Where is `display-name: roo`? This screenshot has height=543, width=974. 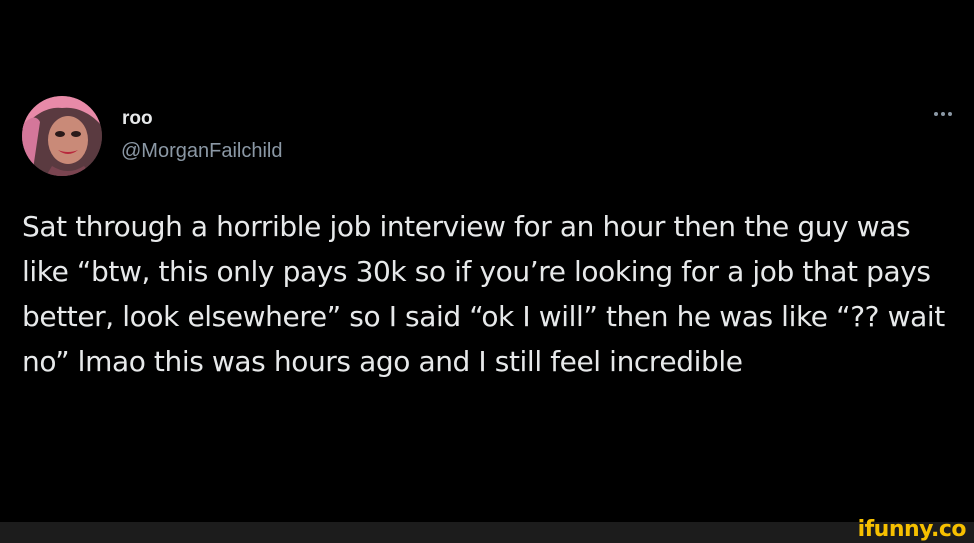
display-name: roo is located at coordinates (137, 119).